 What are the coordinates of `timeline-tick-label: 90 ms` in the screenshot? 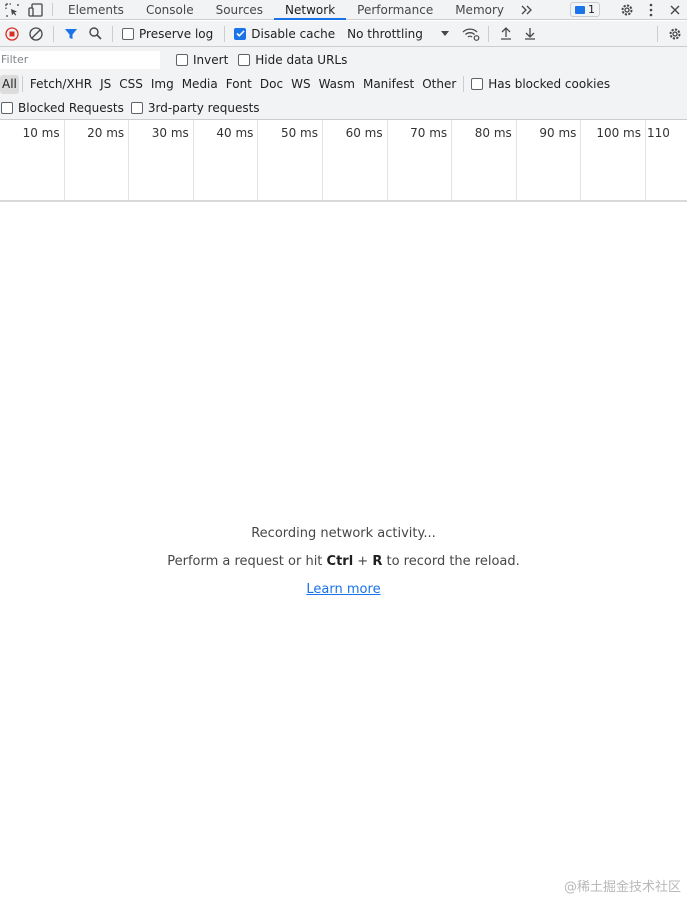 It's located at (549, 160).